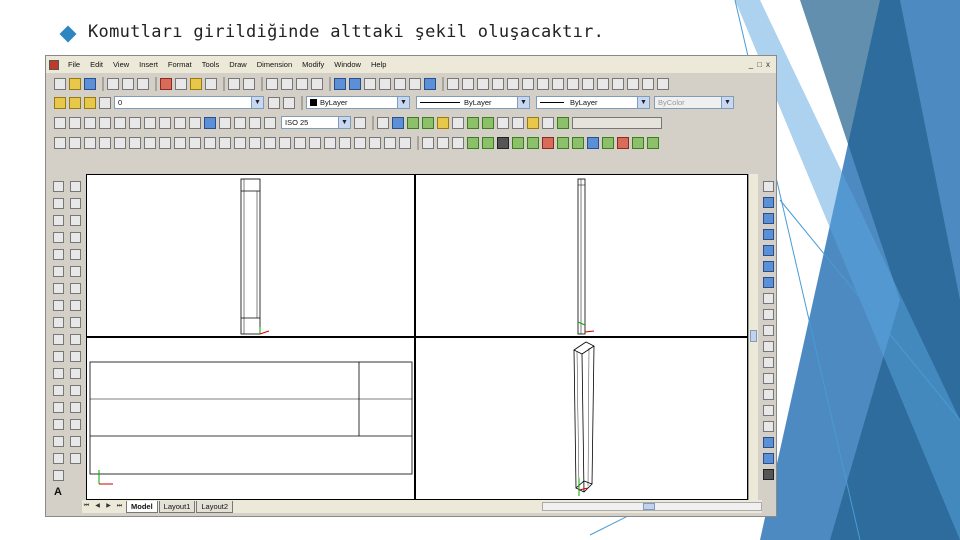  I want to click on aligned-dim-icon, so click(75, 122).